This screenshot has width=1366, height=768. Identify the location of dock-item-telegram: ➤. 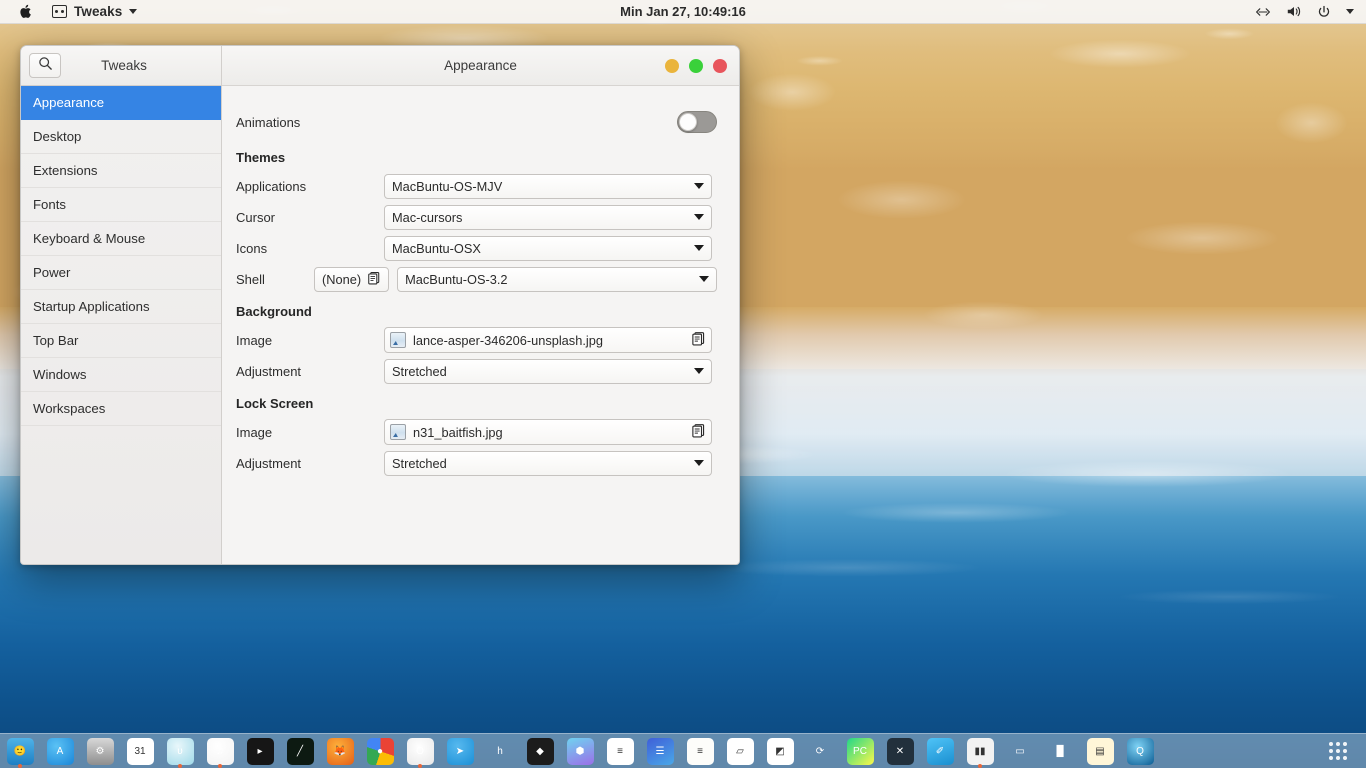
(460, 751).